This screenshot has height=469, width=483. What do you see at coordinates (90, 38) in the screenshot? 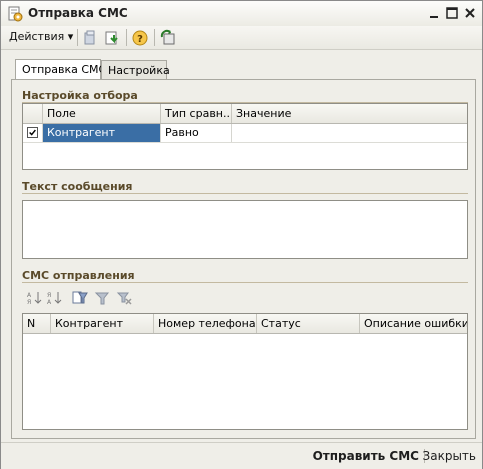
I see `move-to-folder-icon` at bounding box center [90, 38].